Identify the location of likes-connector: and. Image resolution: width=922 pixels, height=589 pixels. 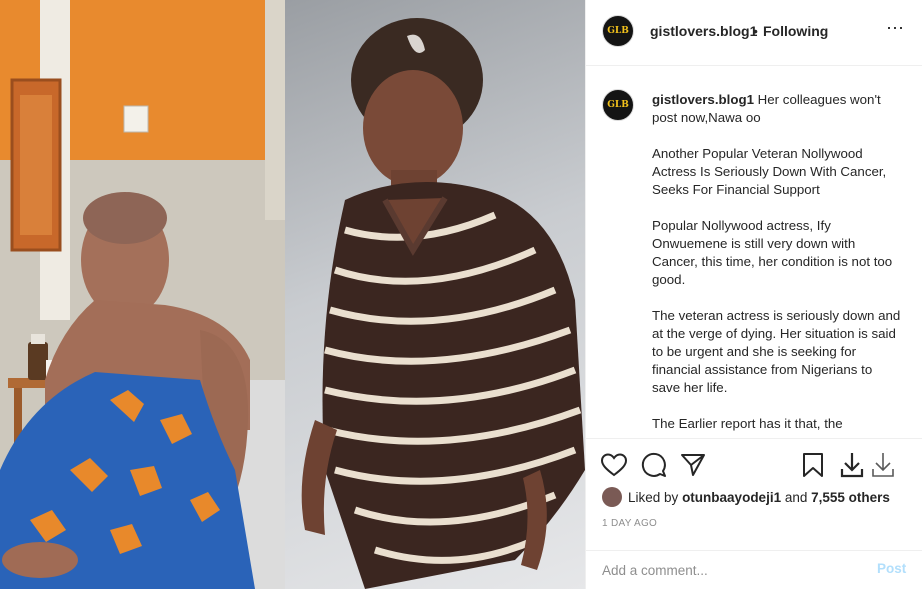
(796, 497).